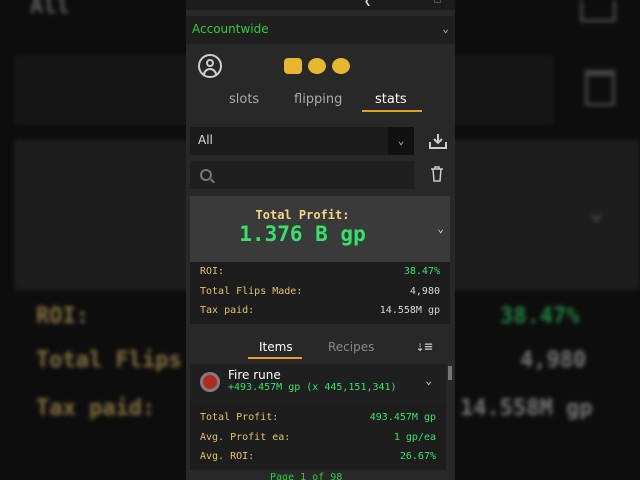  I want to click on minimize-icon: —, so click(401, 3).